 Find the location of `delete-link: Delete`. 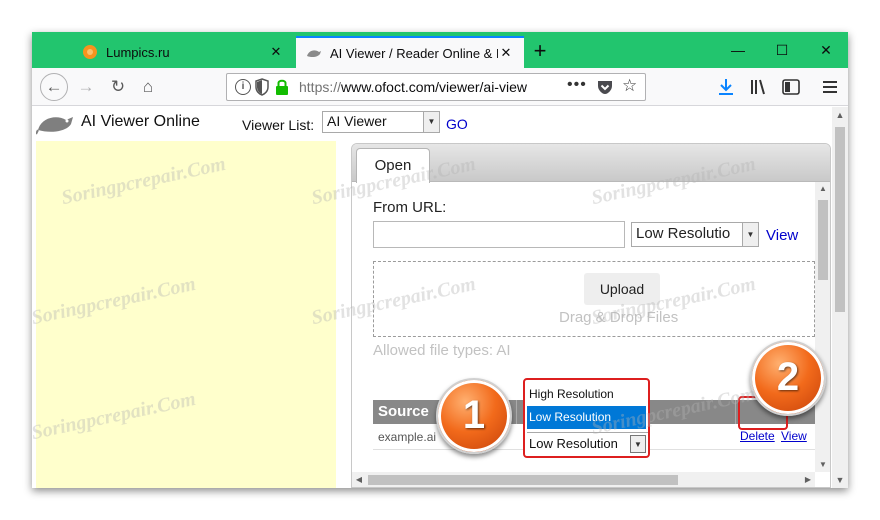

delete-link: Delete is located at coordinates (757, 436).